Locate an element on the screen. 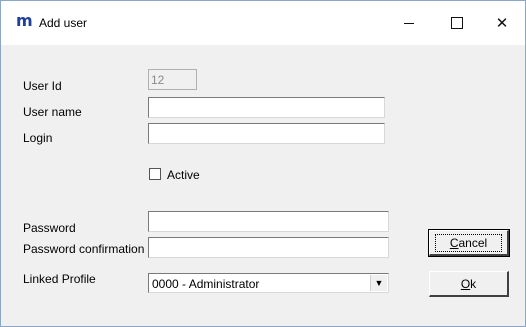 This screenshot has width=526, height=327. cancel-button-label: Cancel is located at coordinates (468, 242).